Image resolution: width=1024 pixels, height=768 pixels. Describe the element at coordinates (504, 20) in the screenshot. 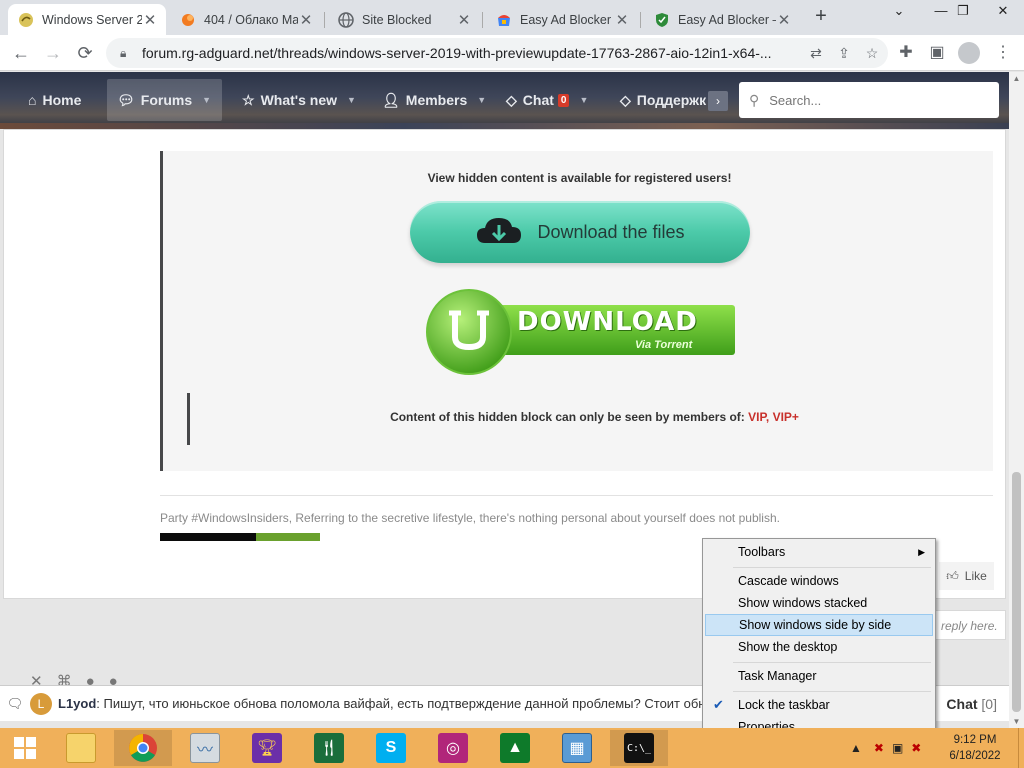

I see `chrome-webstore-favicon-icon` at that location.